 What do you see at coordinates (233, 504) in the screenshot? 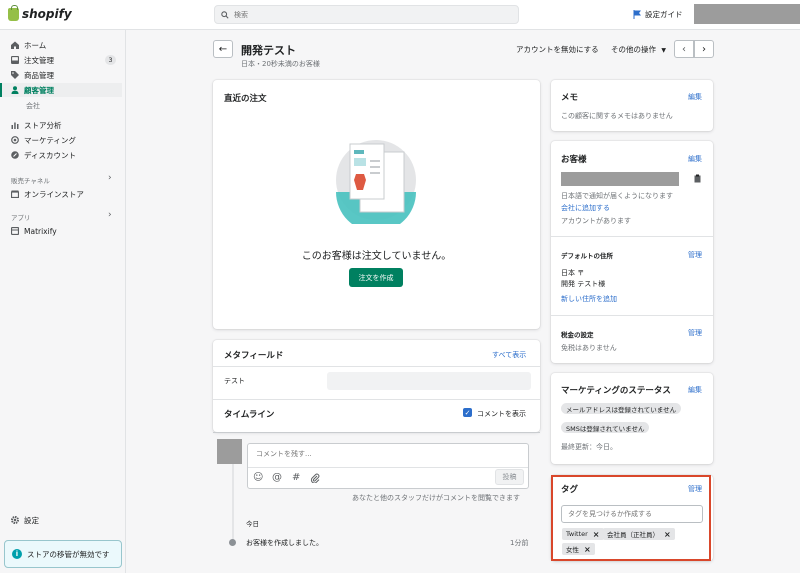
I see `timeline-line` at bounding box center [233, 504].